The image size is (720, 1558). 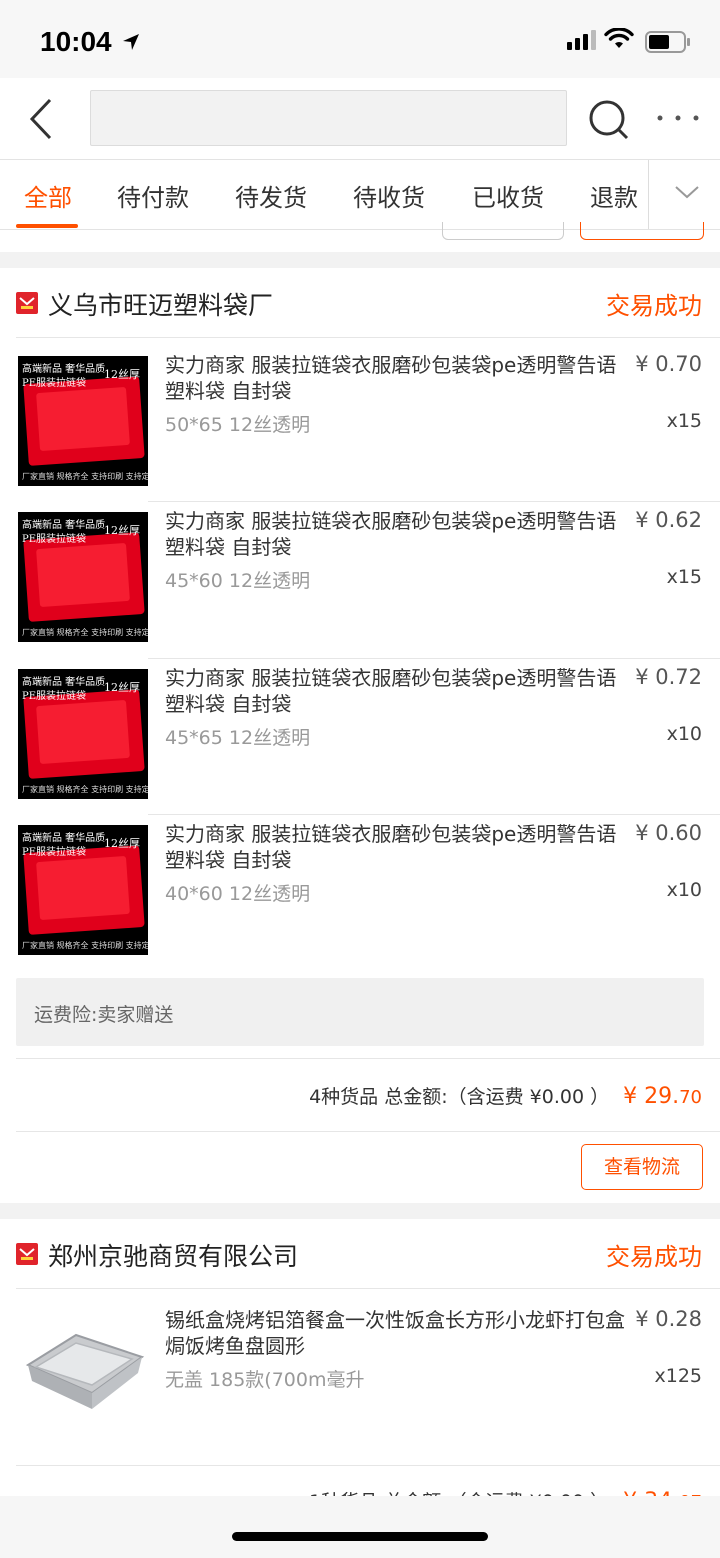 I want to click on view-logistics-button: 查看物流, so click(x=642, y=1167).